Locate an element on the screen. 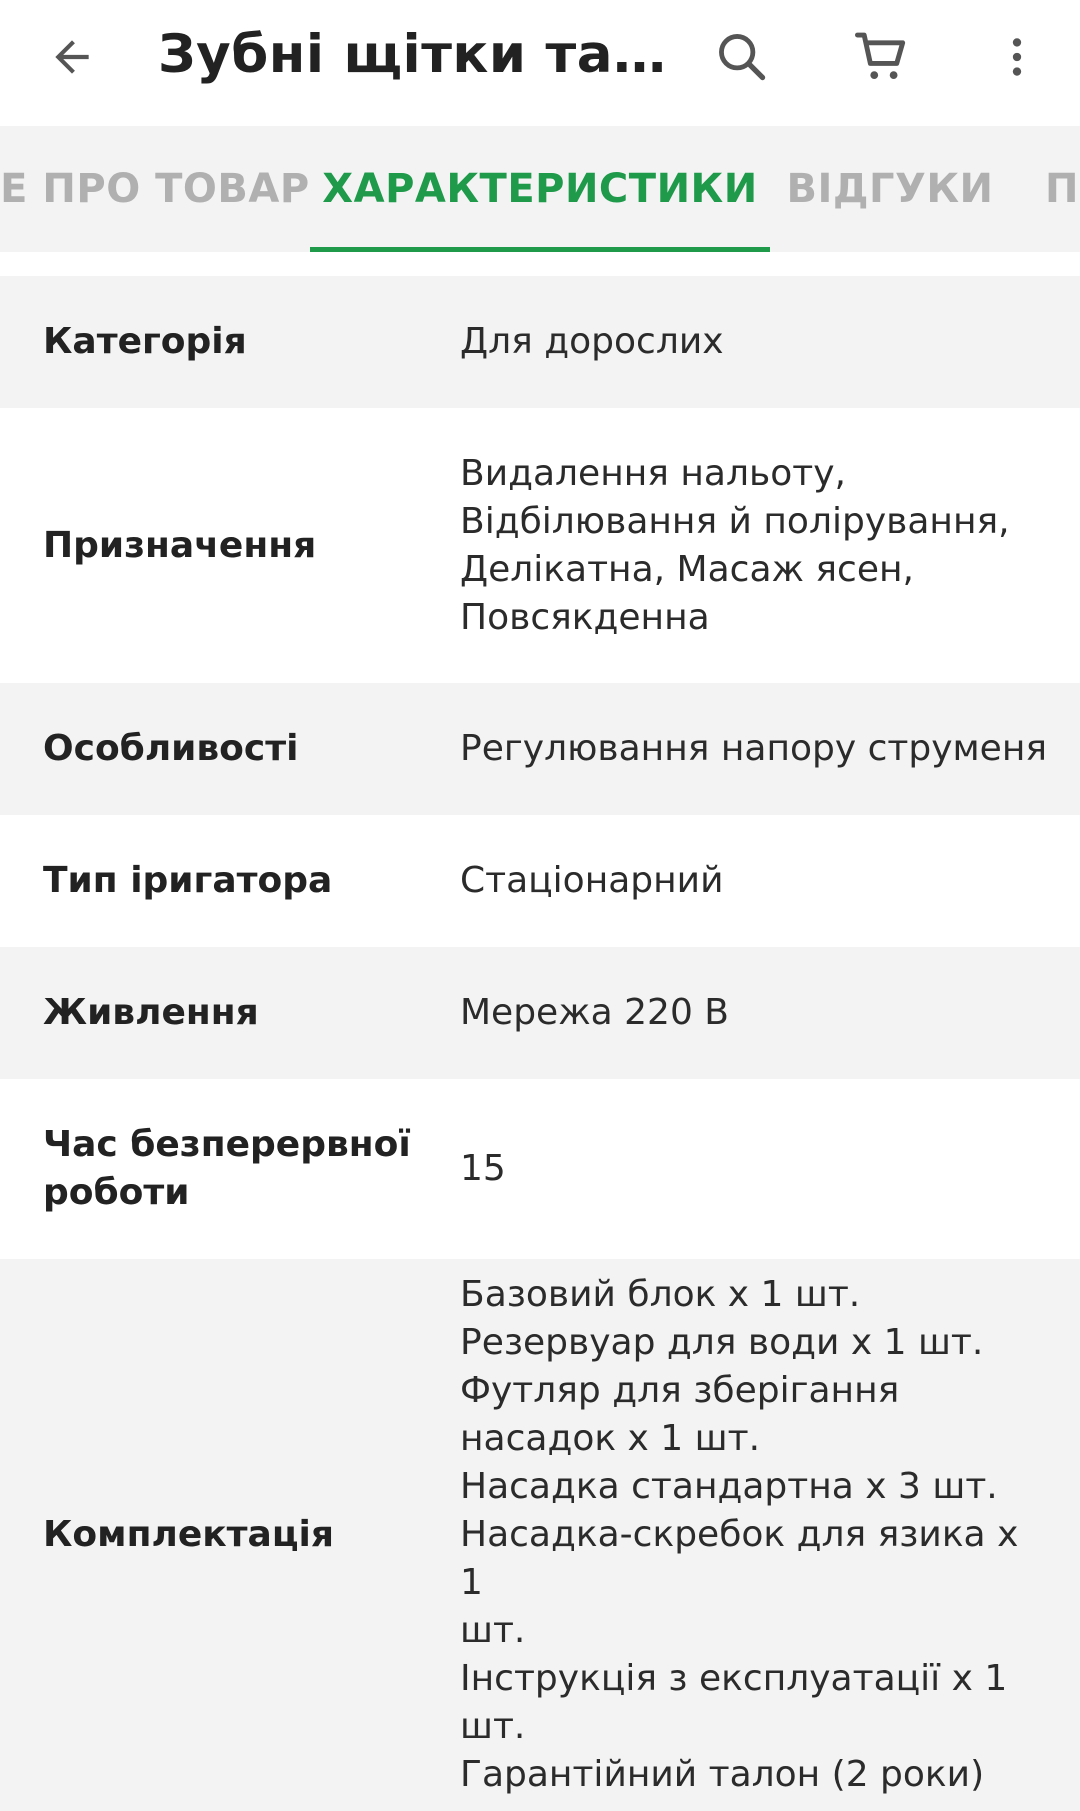 The height and width of the screenshot is (1811, 1080). more-options-button is located at coordinates (1017, 57).